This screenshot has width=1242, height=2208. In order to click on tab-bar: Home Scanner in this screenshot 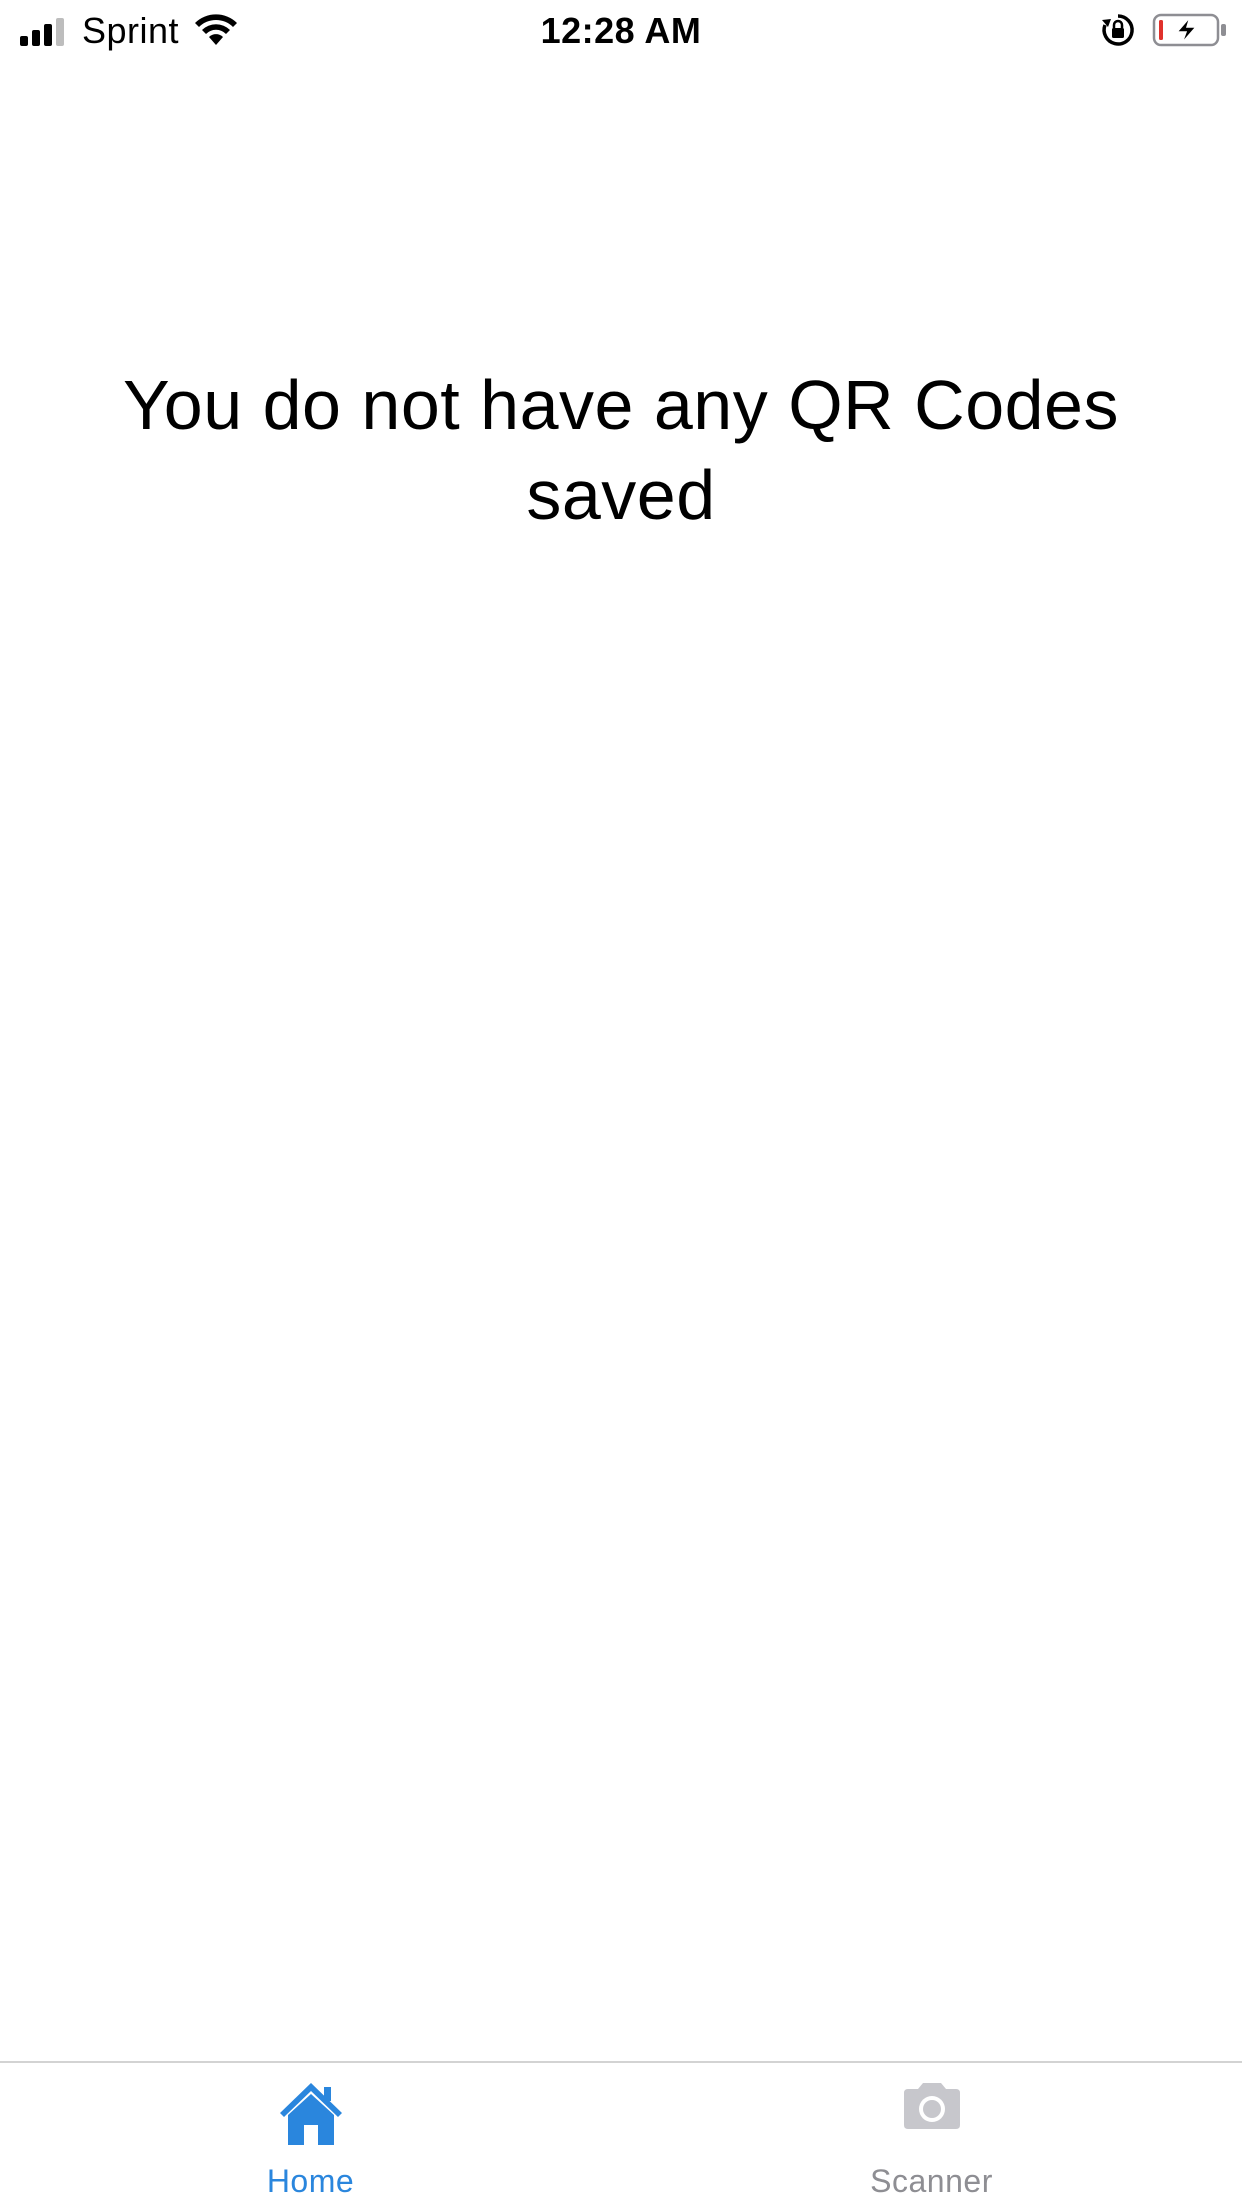, I will do `click(621, 2134)`.